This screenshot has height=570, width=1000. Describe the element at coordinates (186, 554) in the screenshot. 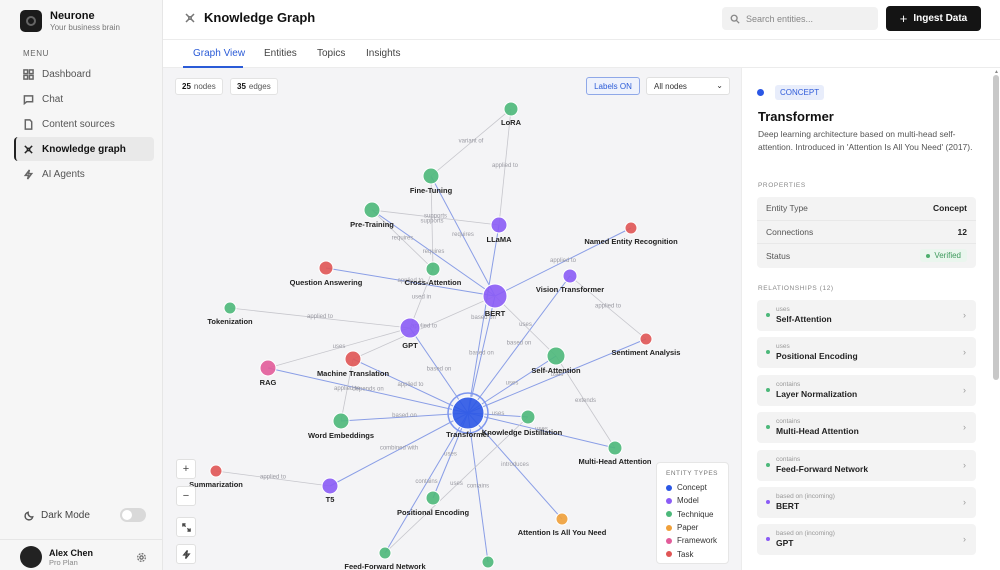

I see `auto-layout-button` at that location.